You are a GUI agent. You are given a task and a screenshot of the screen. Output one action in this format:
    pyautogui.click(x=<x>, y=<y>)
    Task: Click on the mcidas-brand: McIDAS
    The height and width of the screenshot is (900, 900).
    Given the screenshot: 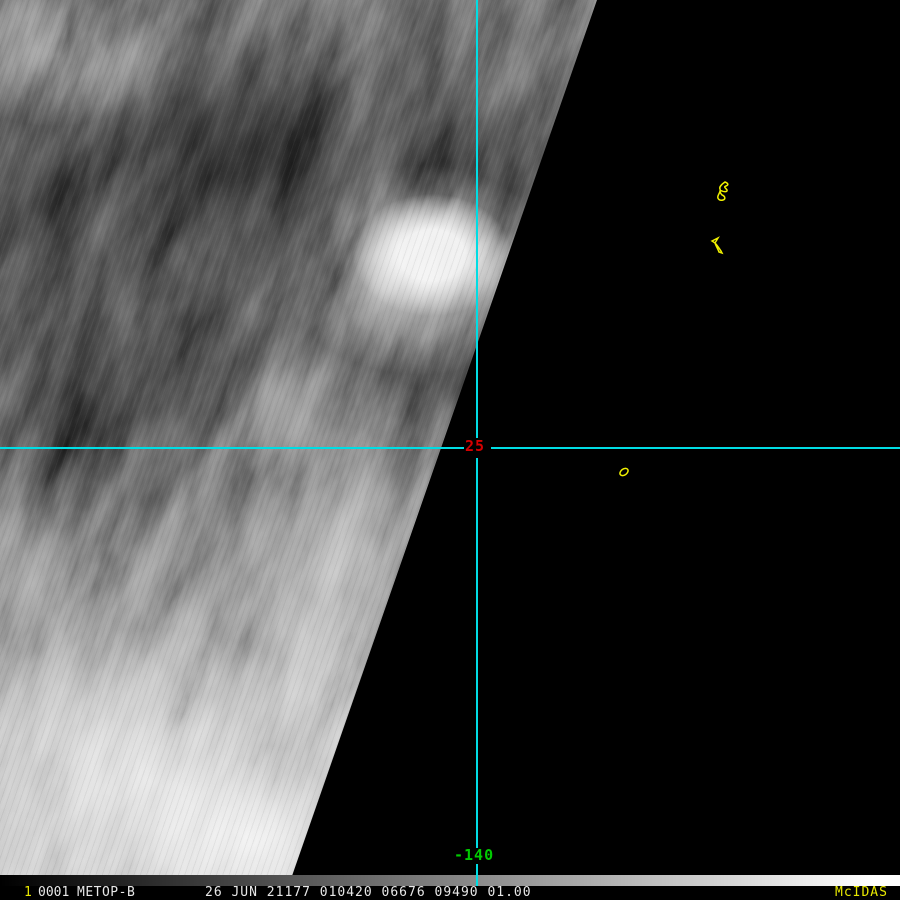 What is the action you would take?
    pyautogui.click(x=861, y=892)
    